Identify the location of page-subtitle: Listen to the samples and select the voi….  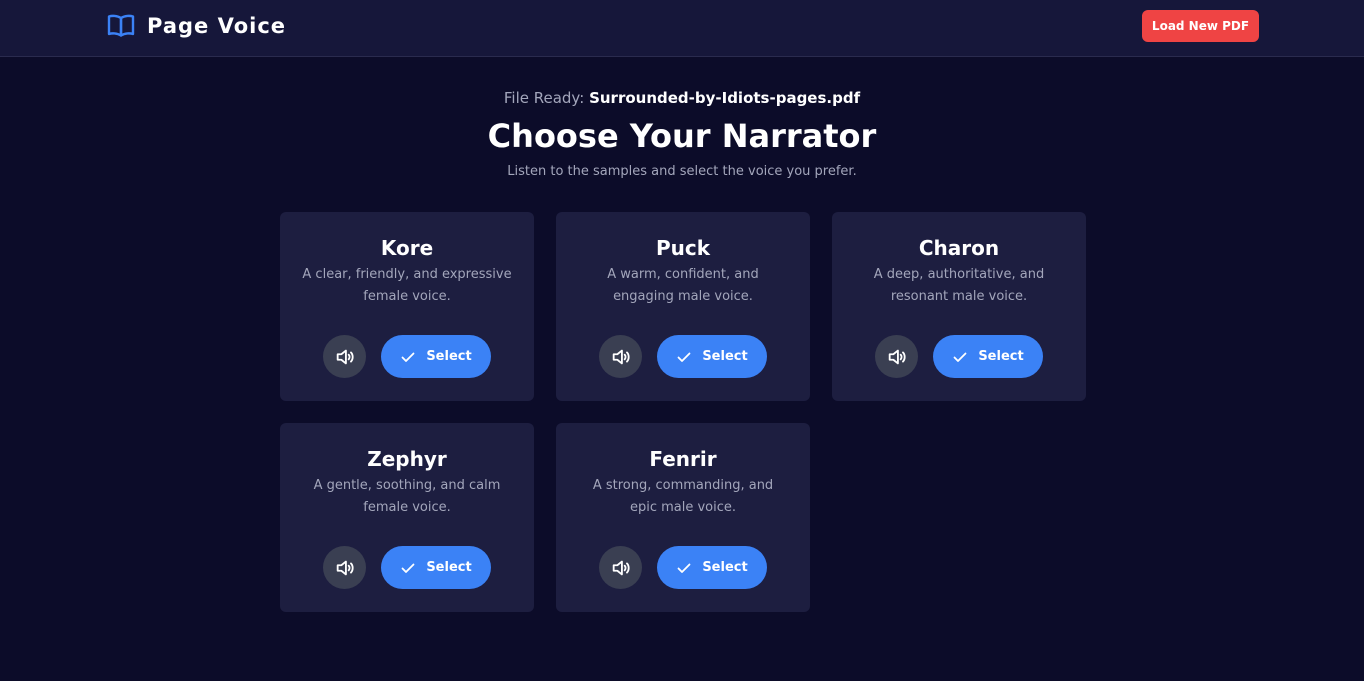
(682, 171).